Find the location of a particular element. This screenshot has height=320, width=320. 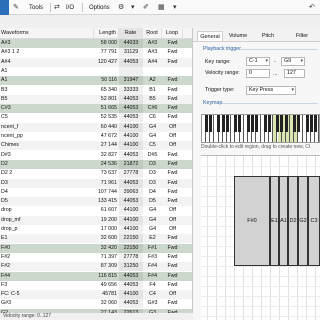

table-row: F#2 71 397 27778 F#3 Fwd is located at coordinates (96, 257).